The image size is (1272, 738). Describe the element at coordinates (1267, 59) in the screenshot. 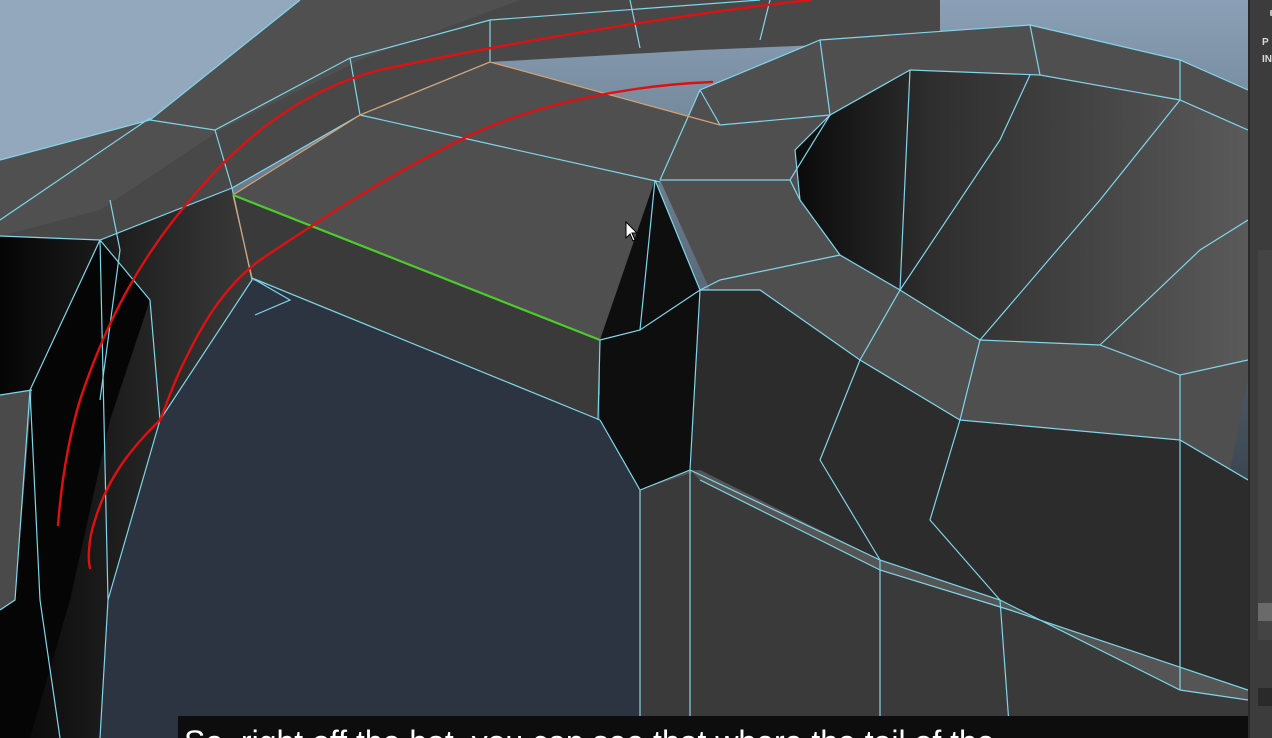

I see `panel-label-in: IN` at that location.